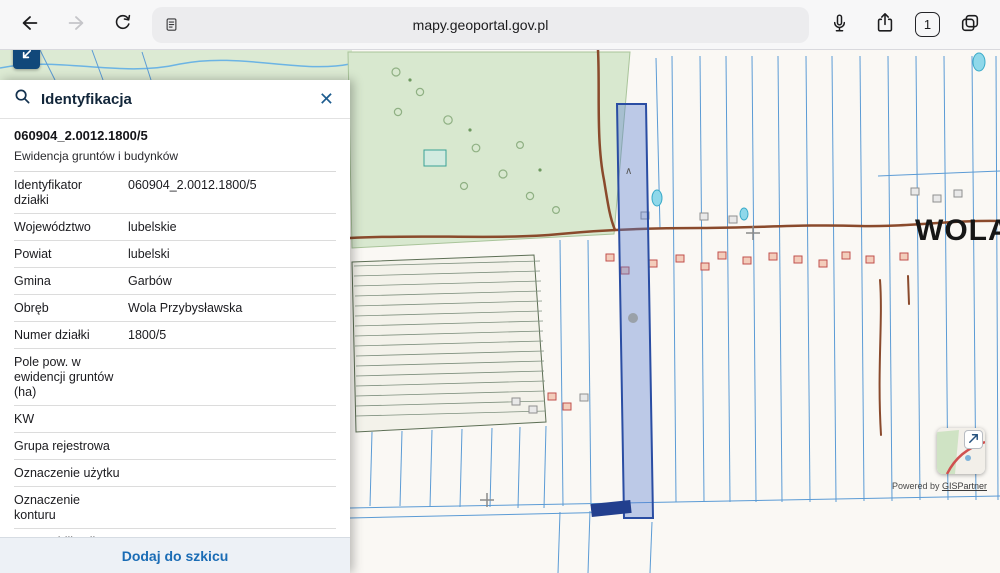 The image size is (1000, 573). What do you see at coordinates (31, 307) in the screenshot?
I see `info-row-label: Obręb` at bounding box center [31, 307].